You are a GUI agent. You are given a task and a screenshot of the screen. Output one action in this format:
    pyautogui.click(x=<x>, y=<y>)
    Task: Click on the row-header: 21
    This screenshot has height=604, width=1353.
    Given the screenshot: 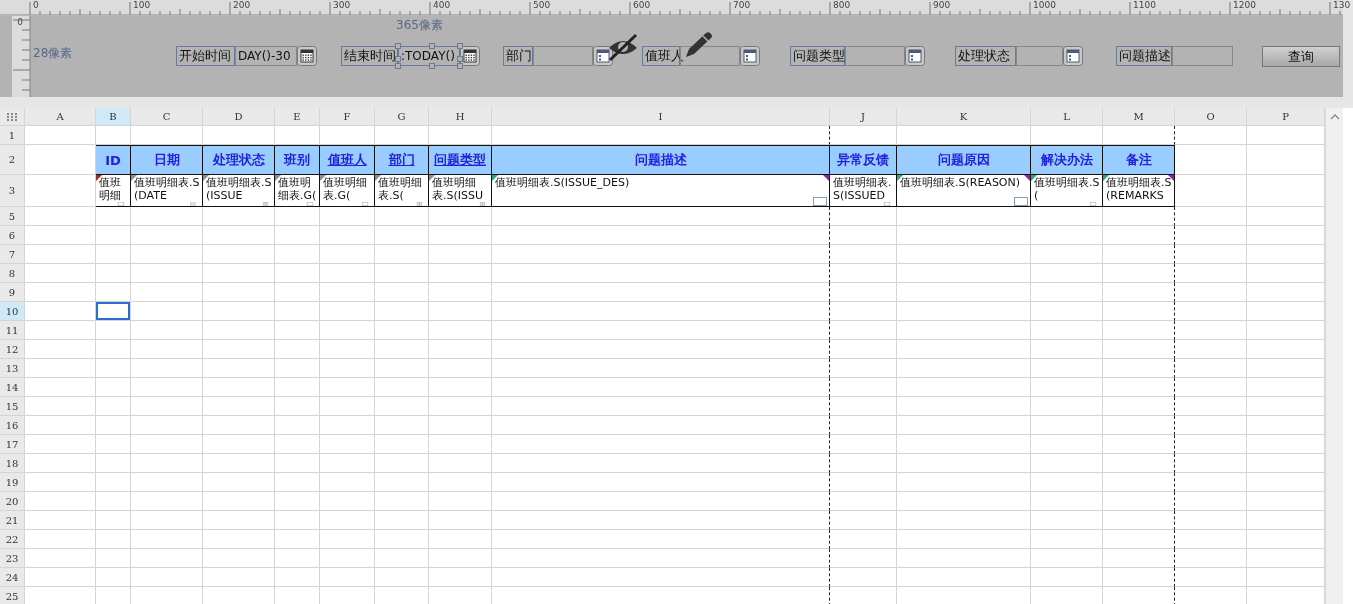 What is the action you would take?
    pyautogui.click(x=12, y=520)
    